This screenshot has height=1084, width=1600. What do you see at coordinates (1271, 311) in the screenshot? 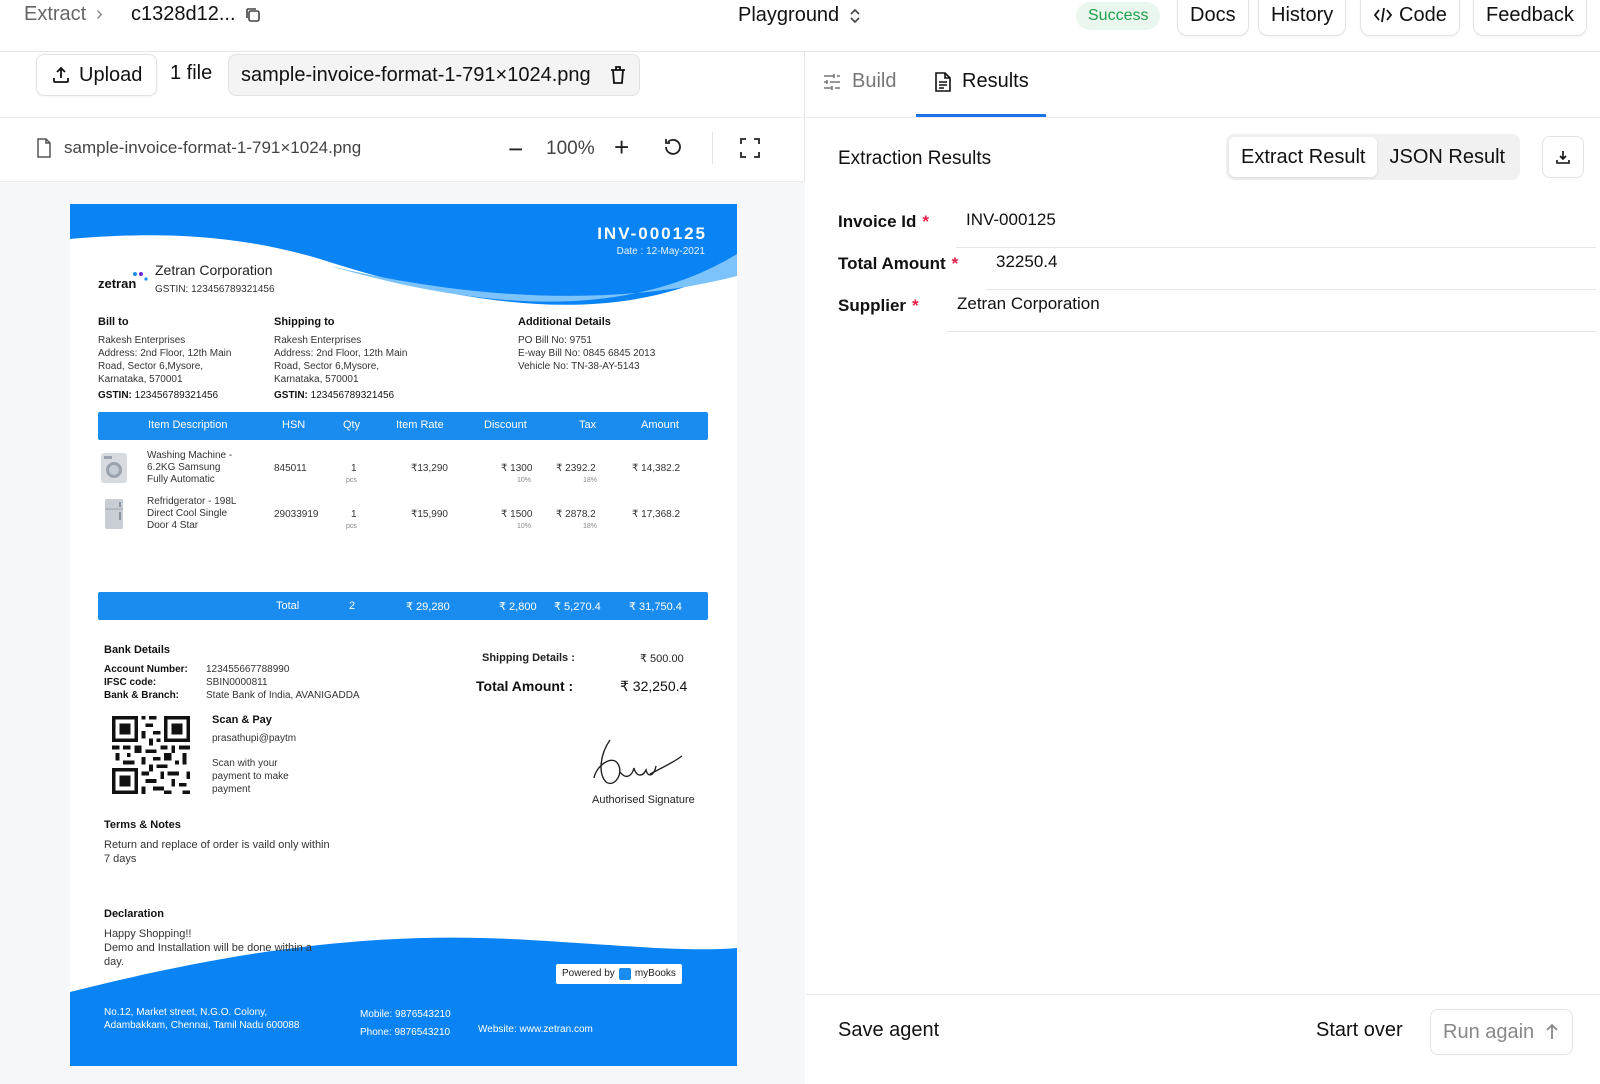
I see `field-value-supplier: Zetran Corporation` at bounding box center [1271, 311].